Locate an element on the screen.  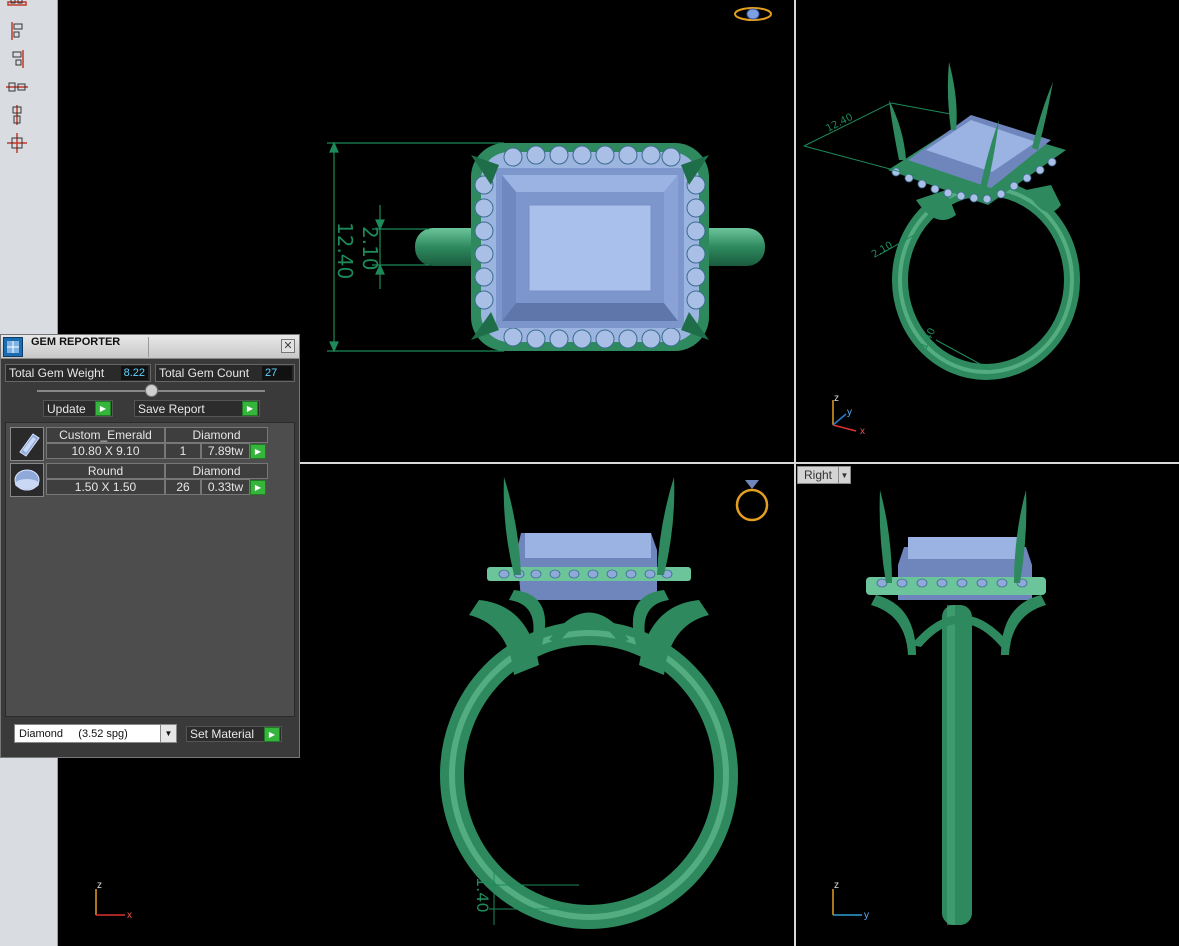
update-button: Update ▶ is located at coordinates (78, 408).